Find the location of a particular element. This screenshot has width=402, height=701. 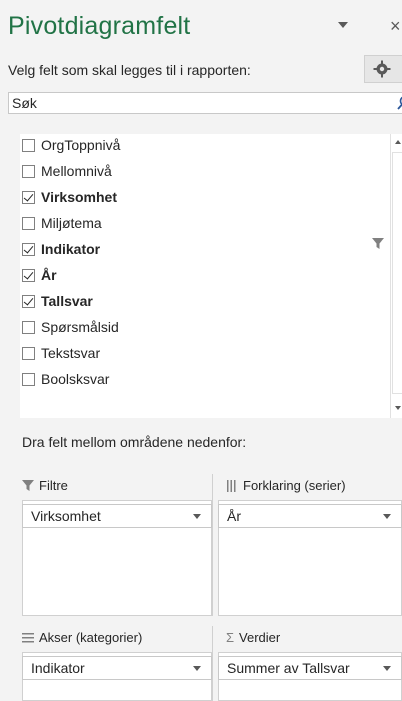

legend-area-label: Forklaring (serier) is located at coordinates (286, 485).